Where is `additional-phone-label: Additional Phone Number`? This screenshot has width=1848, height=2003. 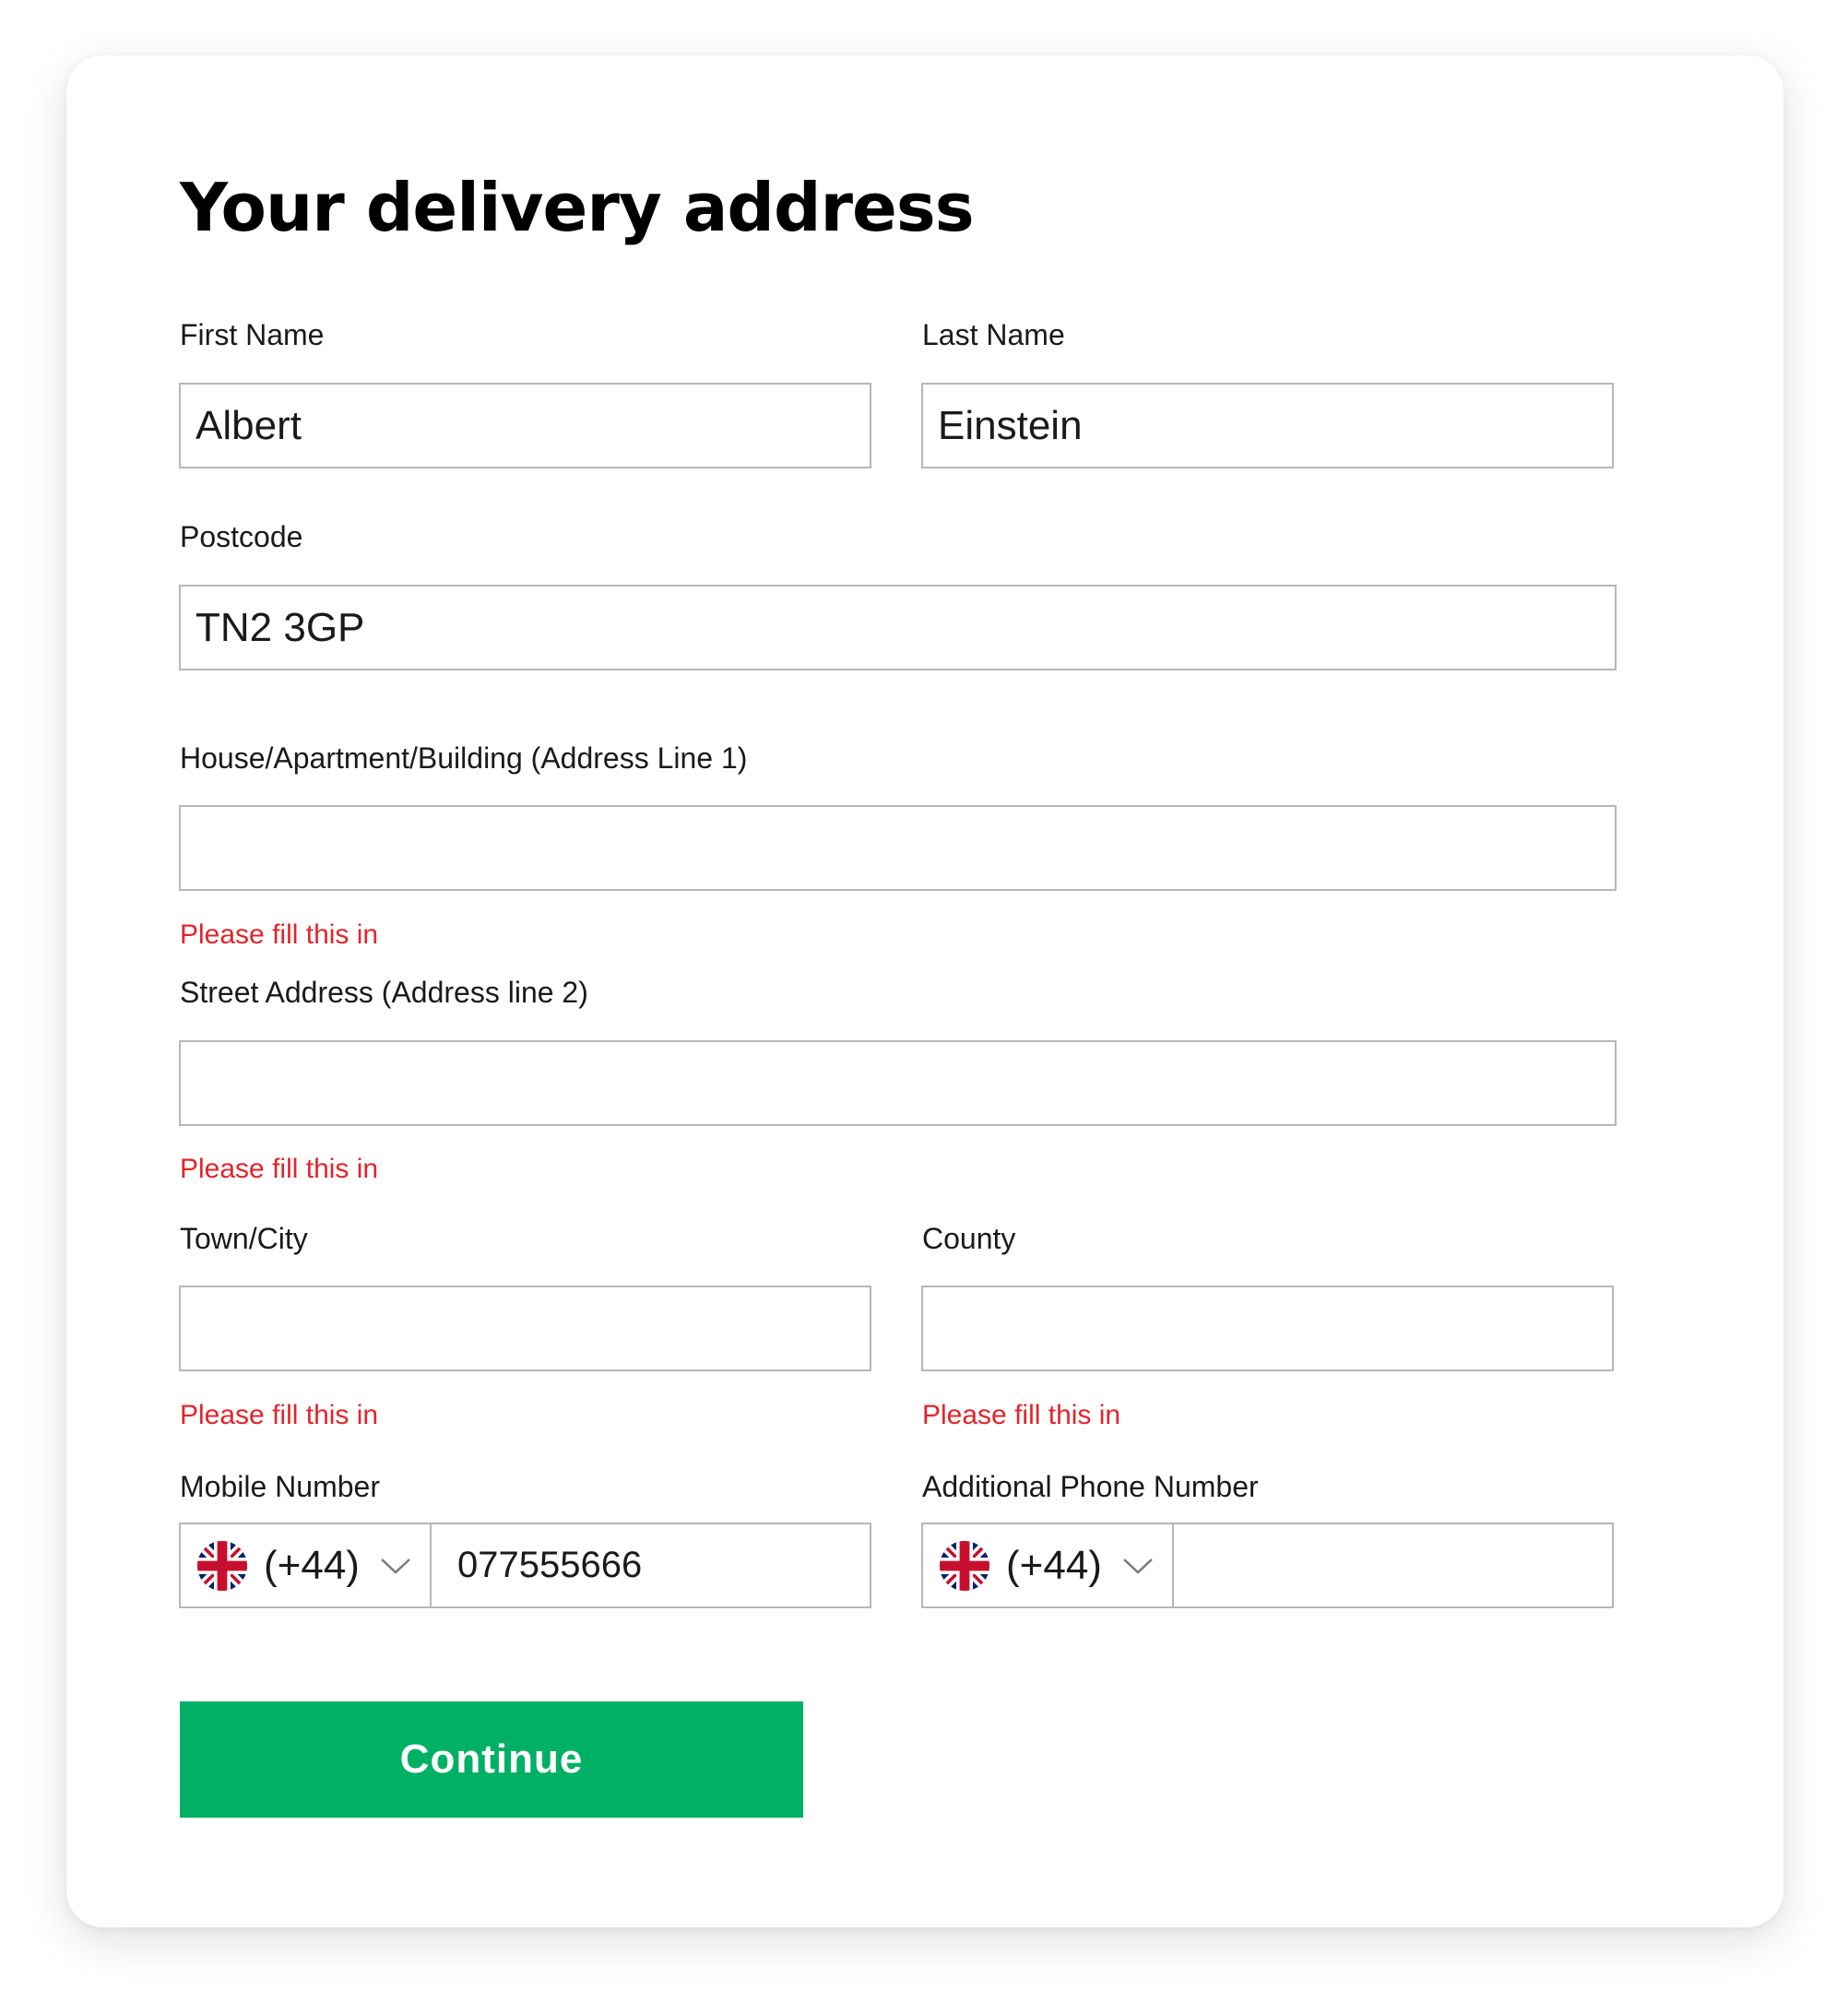
additional-phone-label: Additional Phone Number is located at coordinates (1090, 1486).